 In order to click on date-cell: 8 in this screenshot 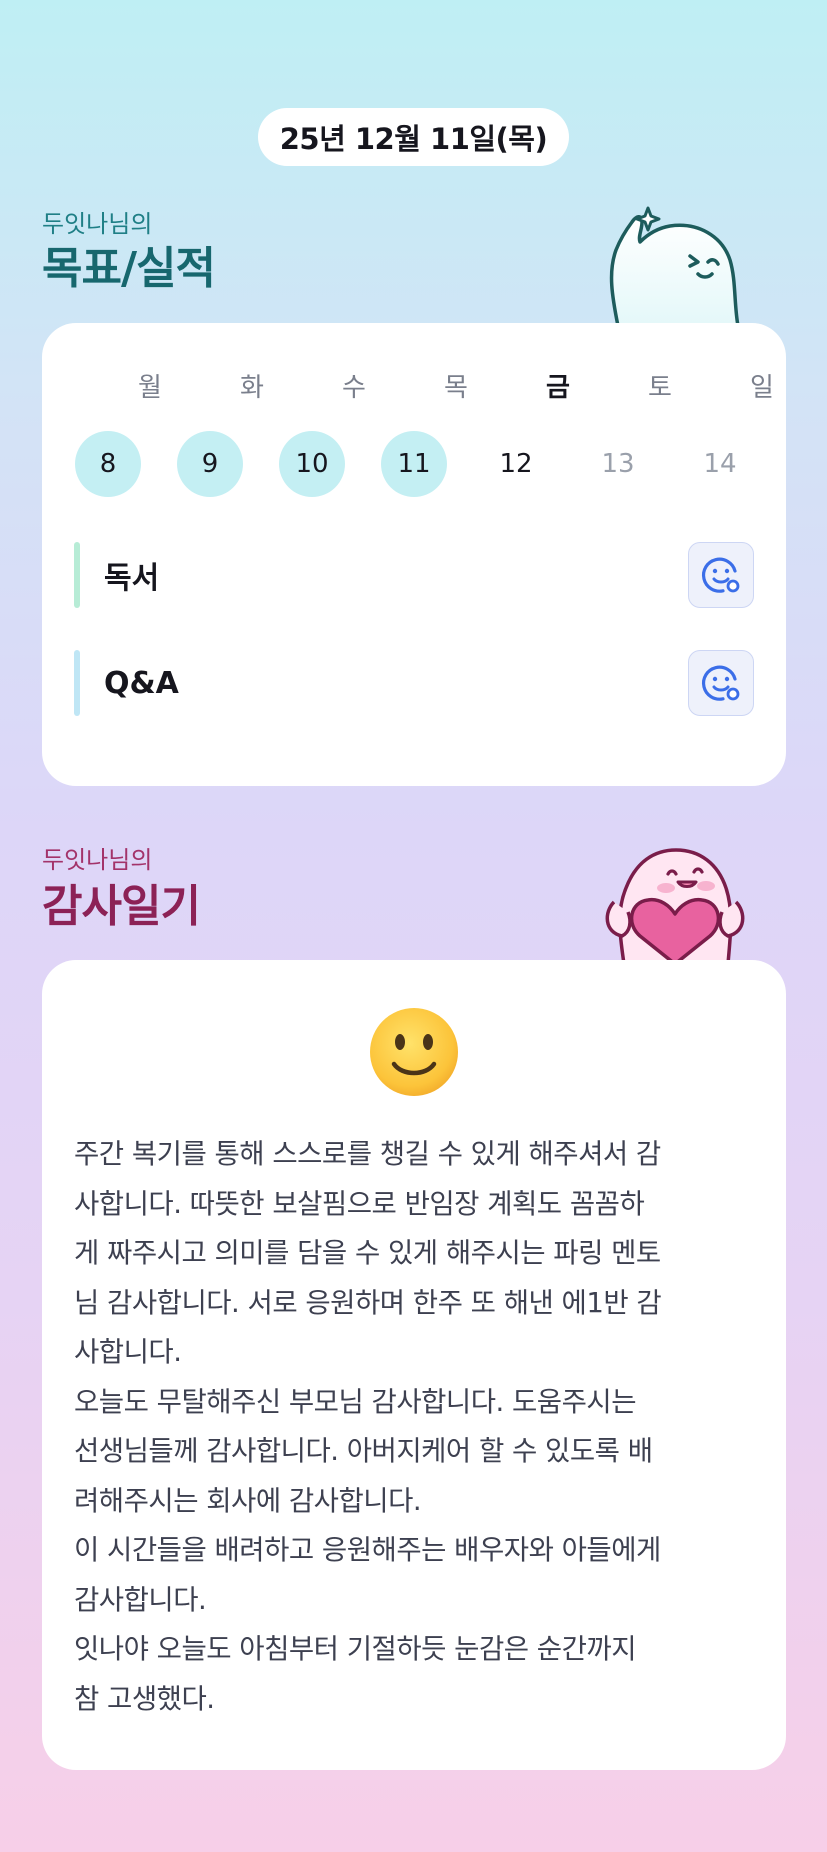, I will do `click(108, 464)`.